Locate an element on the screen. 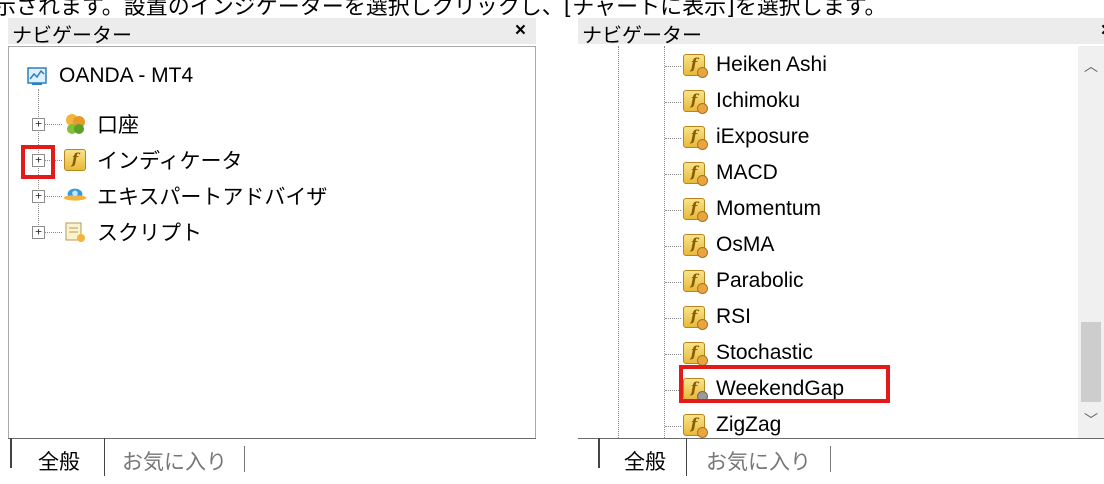 The height and width of the screenshot is (484, 1104). indicator-item-label: iExposure is located at coordinates (763, 136).